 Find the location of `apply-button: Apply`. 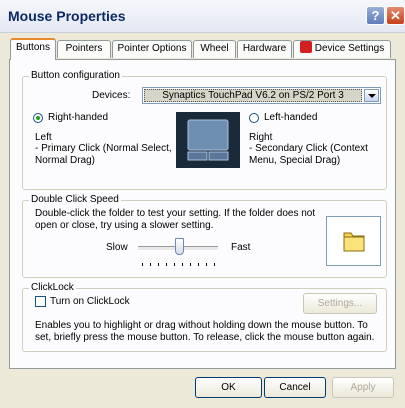

apply-button: Apply is located at coordinates (363, 387).